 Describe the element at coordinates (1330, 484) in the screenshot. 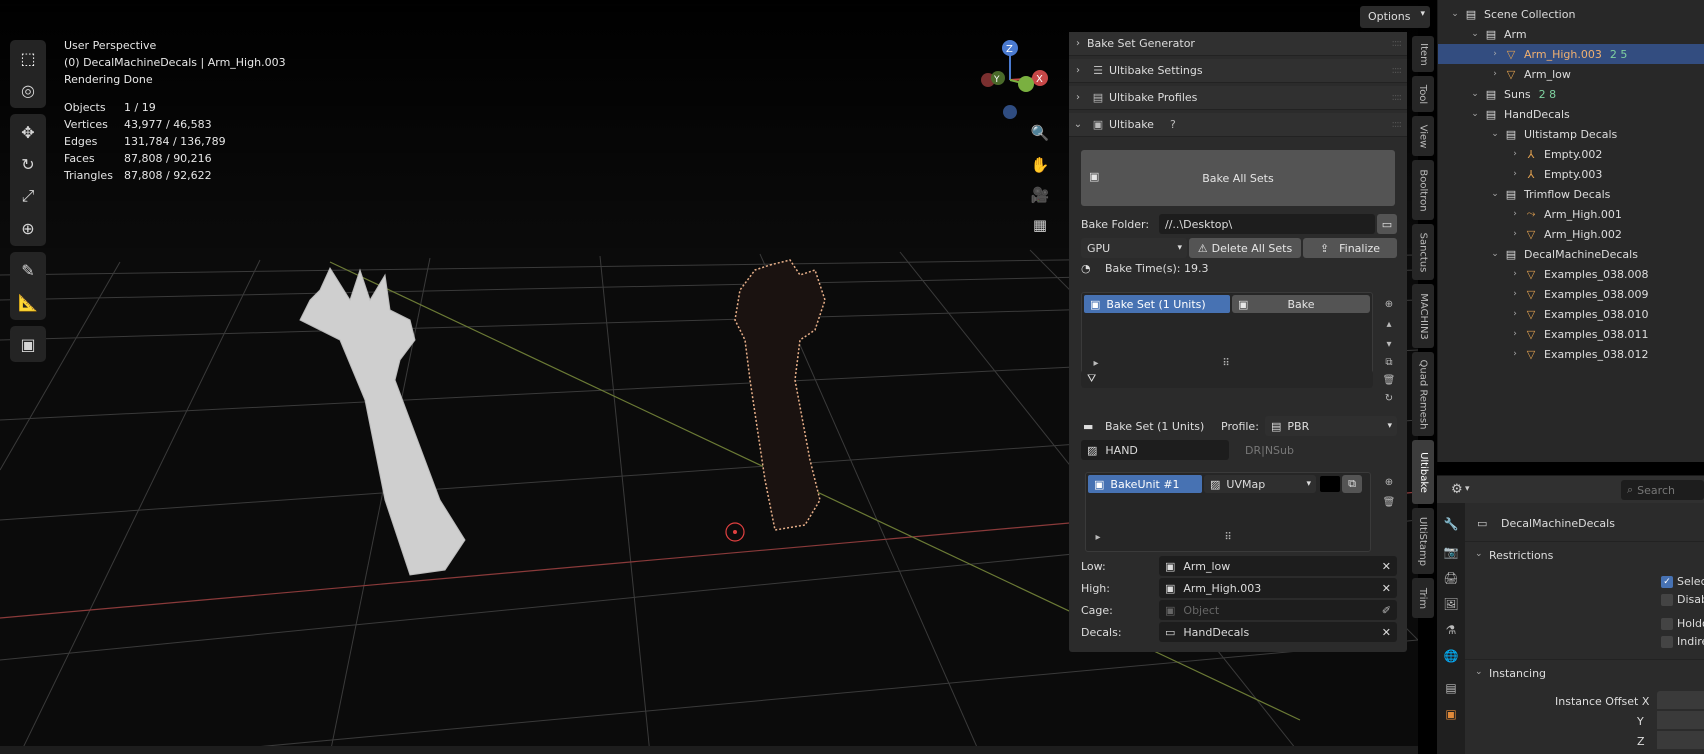

I see `color-swatch` at that location.